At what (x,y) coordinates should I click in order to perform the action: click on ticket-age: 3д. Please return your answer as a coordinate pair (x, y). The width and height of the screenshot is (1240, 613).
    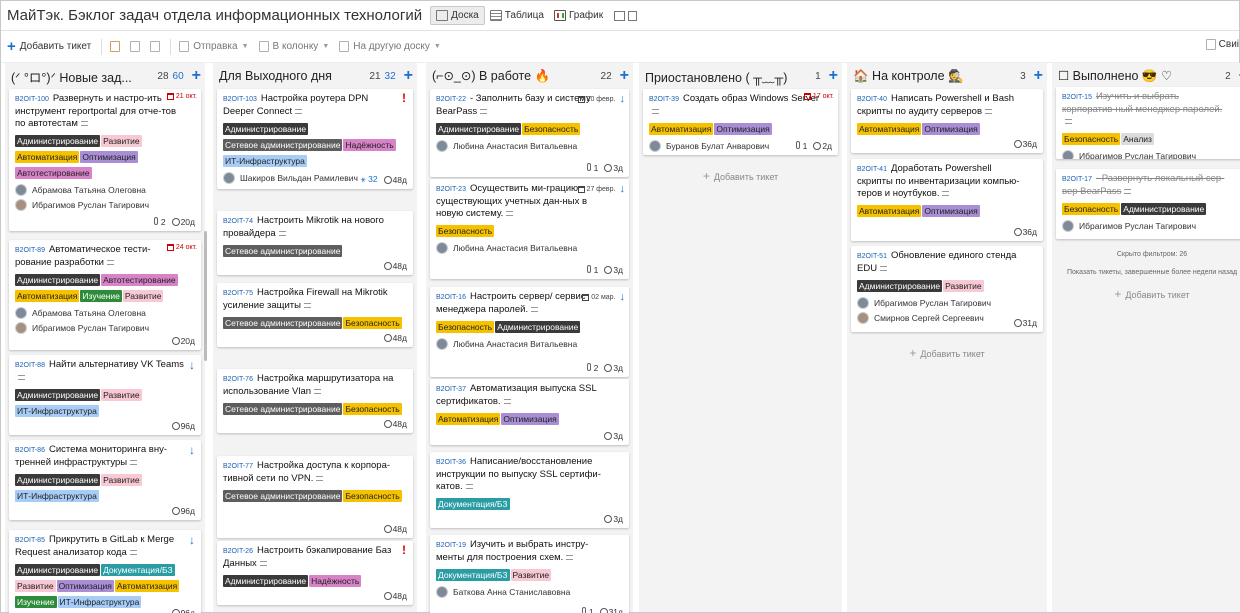
    Looking at the image, I should click on (613, 270).